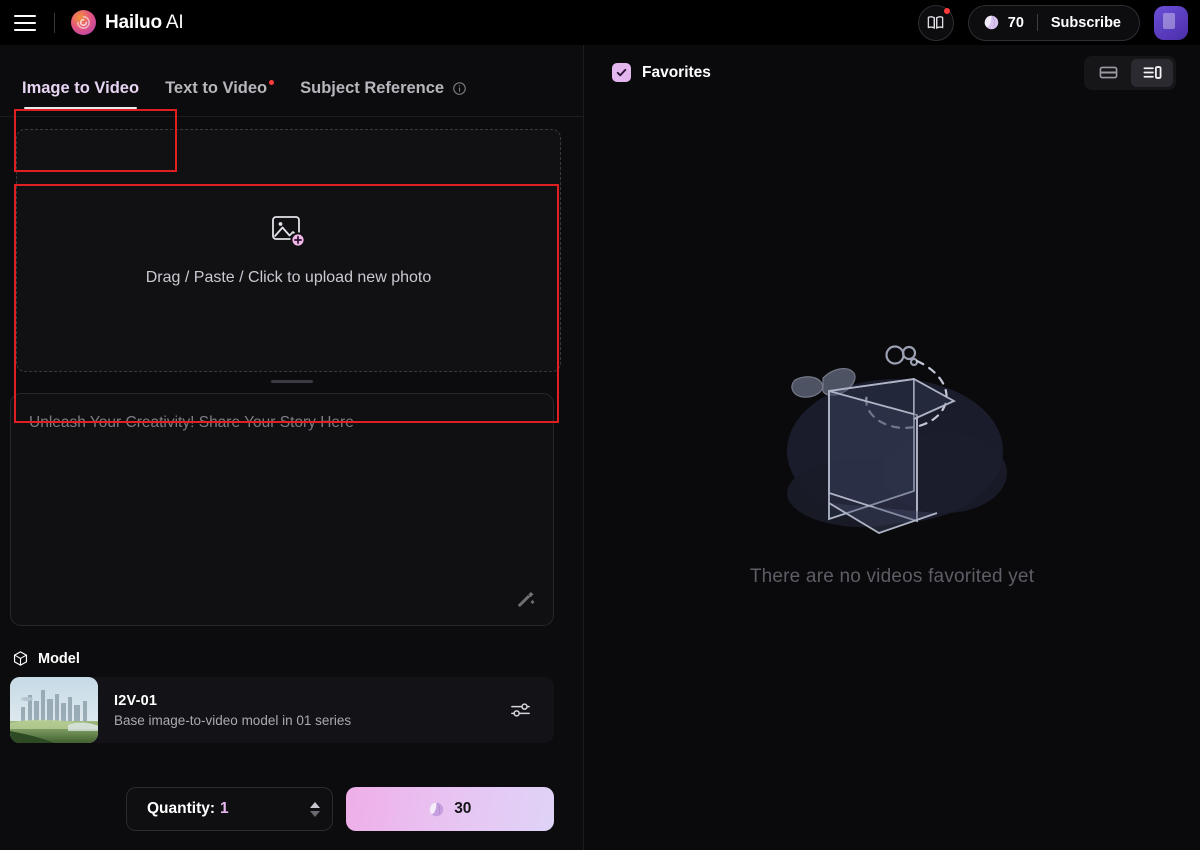 This screenshot has width=1200, height=850. I want to click on view-mode-split-button, so click(1152, 72).